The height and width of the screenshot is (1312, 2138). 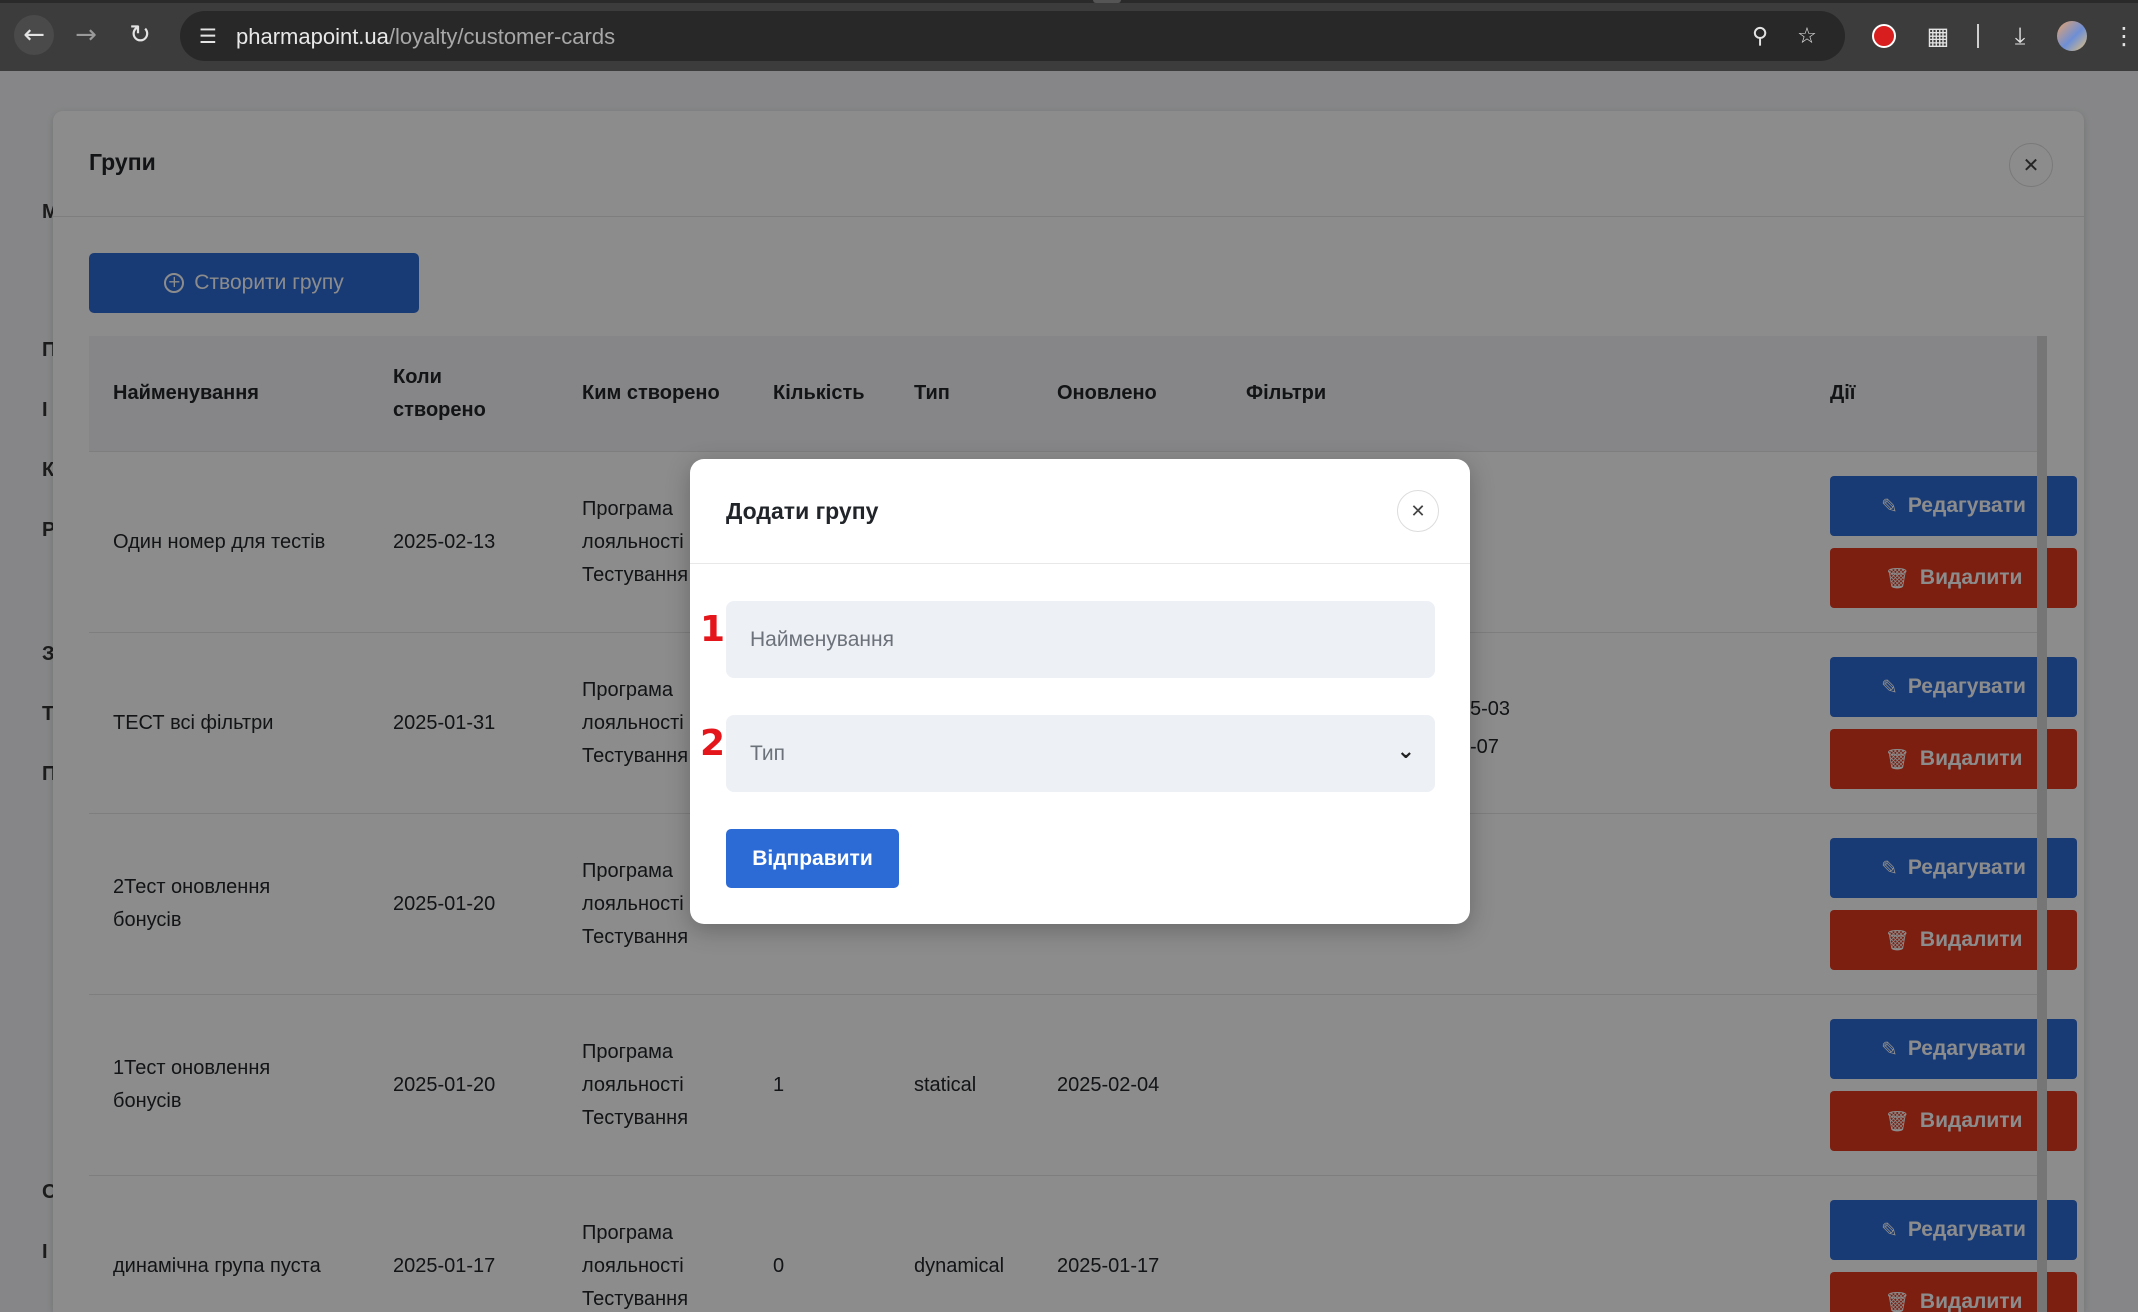 I want to click on annotation-badge-2: 2, so click(x=713, y=743).